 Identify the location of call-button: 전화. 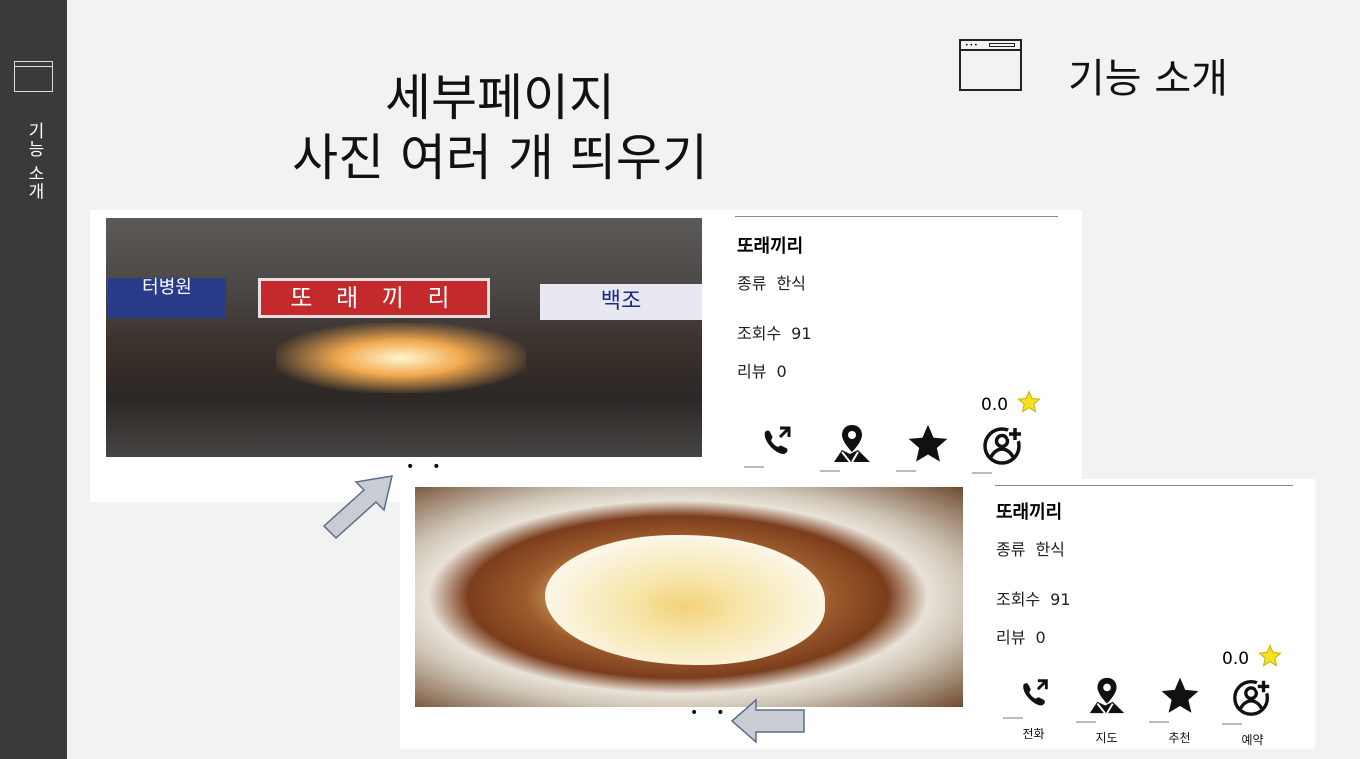
(1033, 711).